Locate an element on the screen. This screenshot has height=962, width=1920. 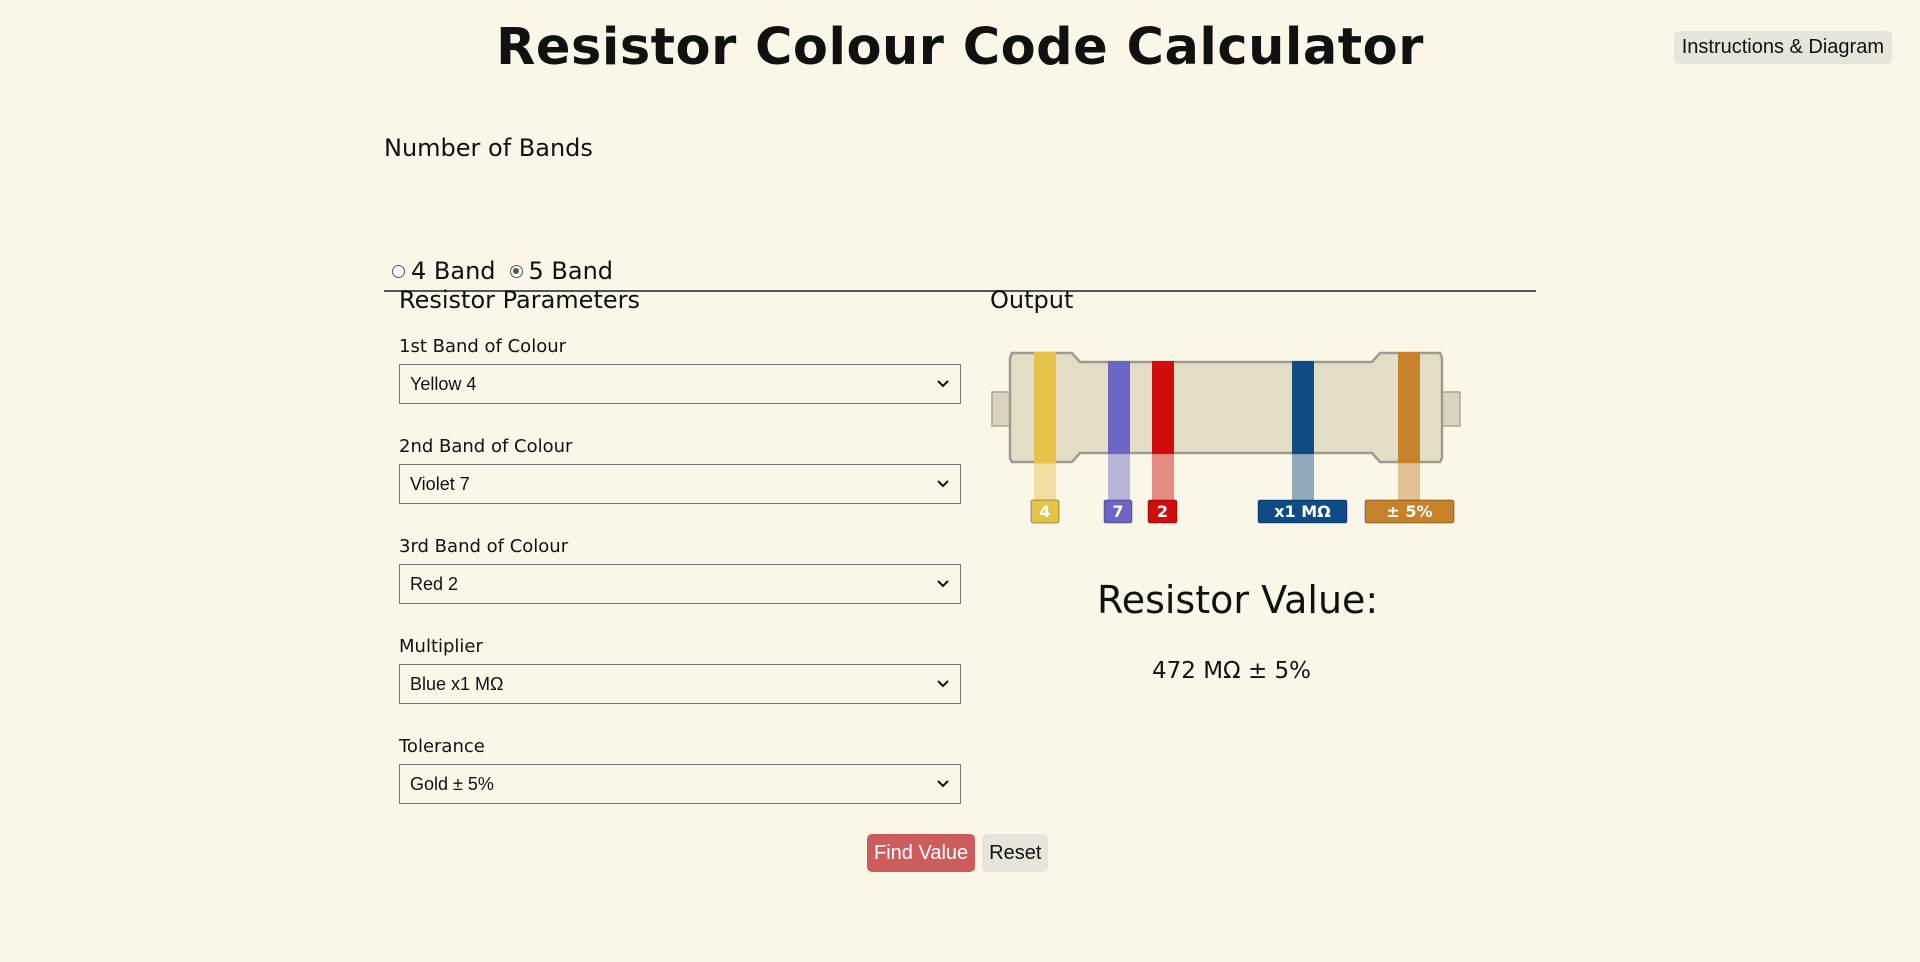
band-2-value: Violet 7 is located at coordinates (440, 483).